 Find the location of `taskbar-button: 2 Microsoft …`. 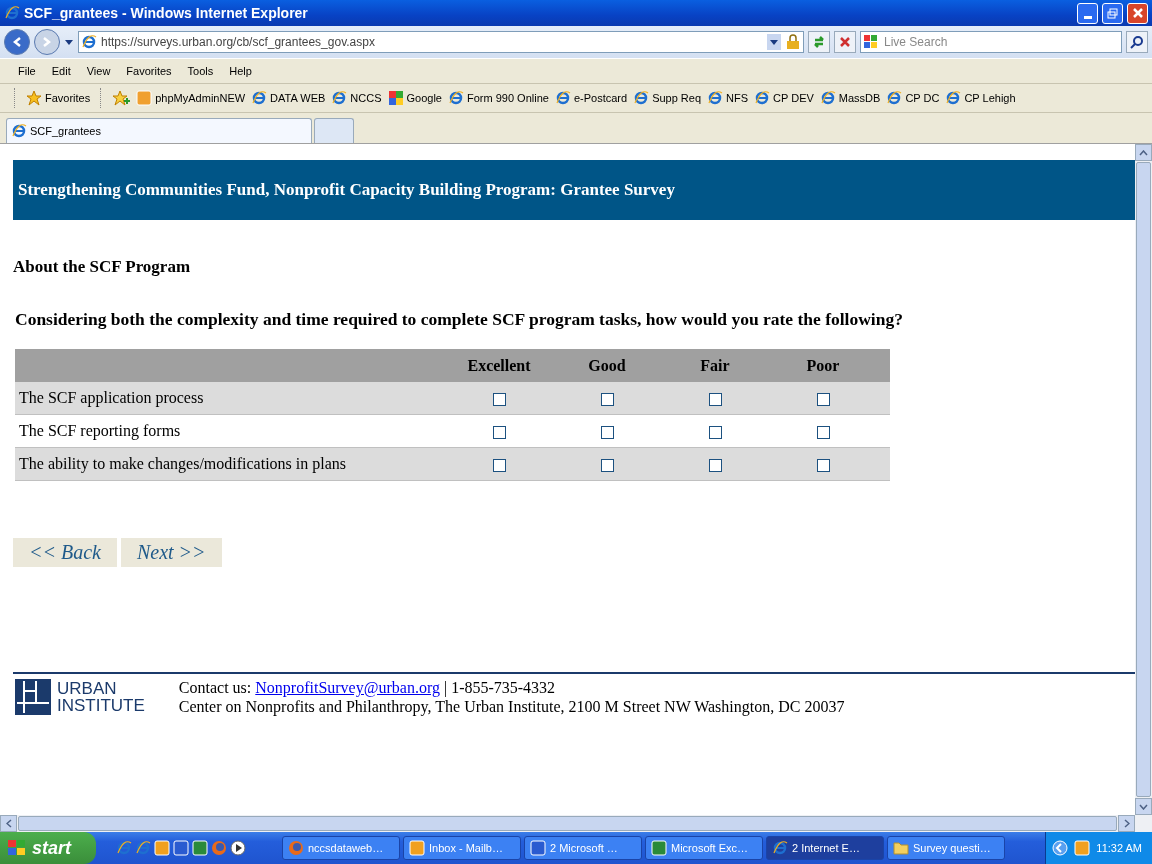

taskbar-button: 2 Microsoft … is located at coordinates (583, 848).